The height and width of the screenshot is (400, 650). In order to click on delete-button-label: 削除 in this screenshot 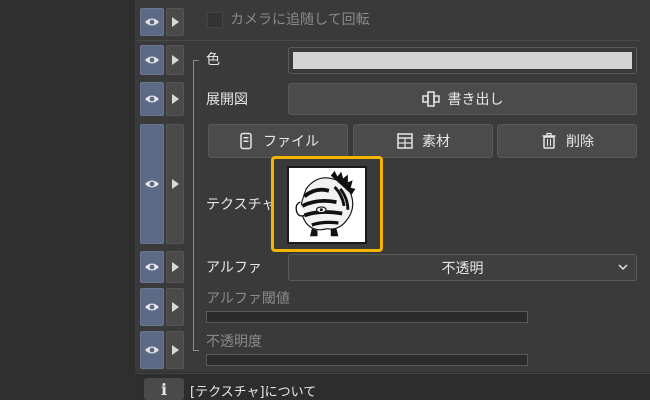, I will do `click(580, 142)`.